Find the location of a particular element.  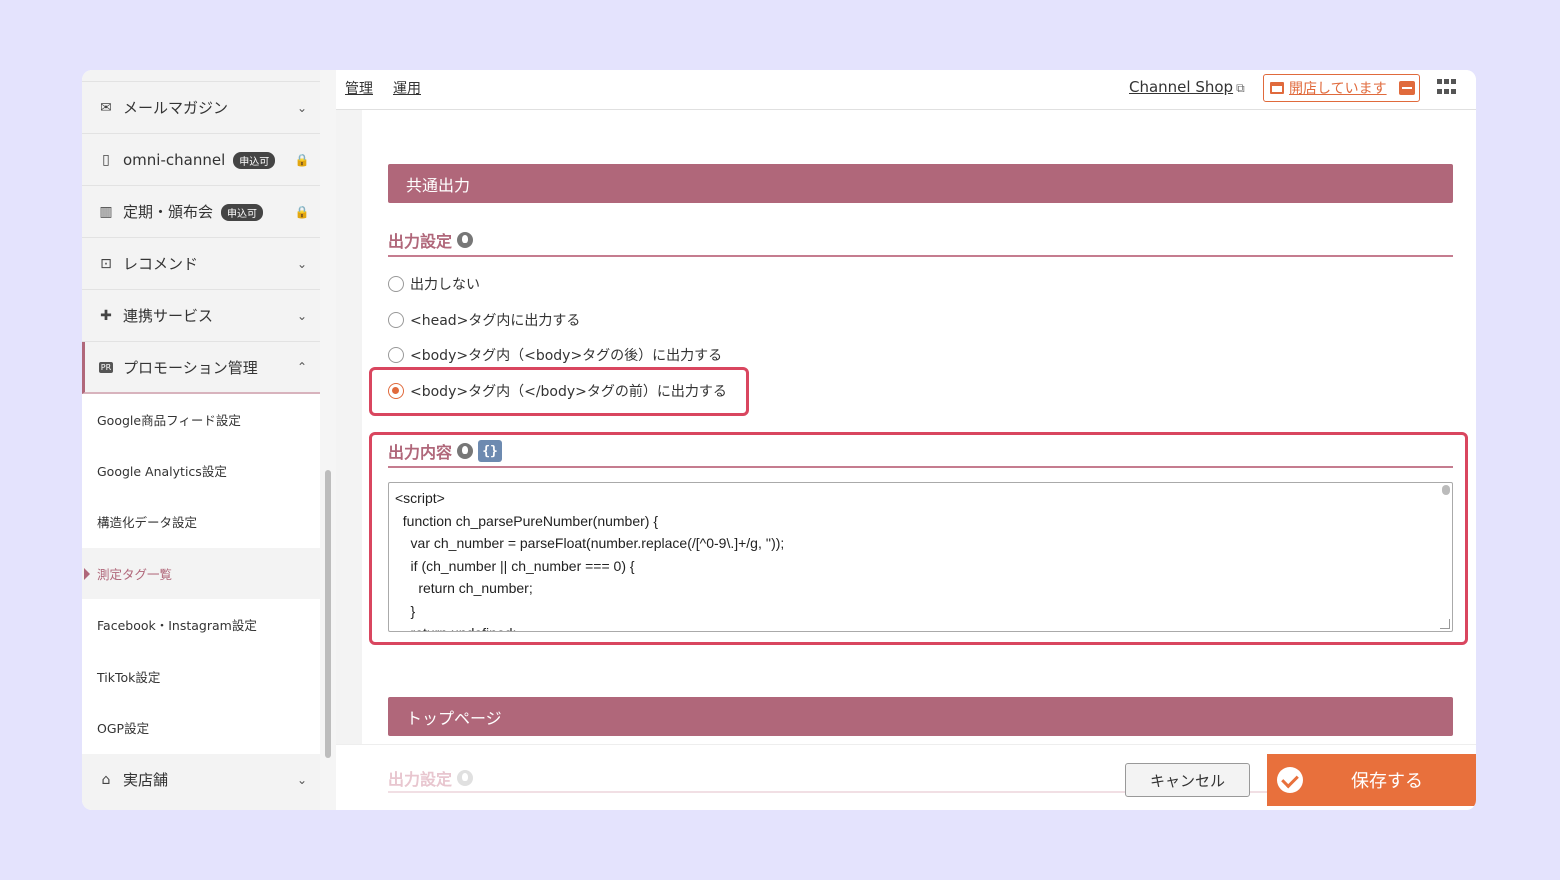

radio-no-output: 出力しない is located at coordinates (434, 284).